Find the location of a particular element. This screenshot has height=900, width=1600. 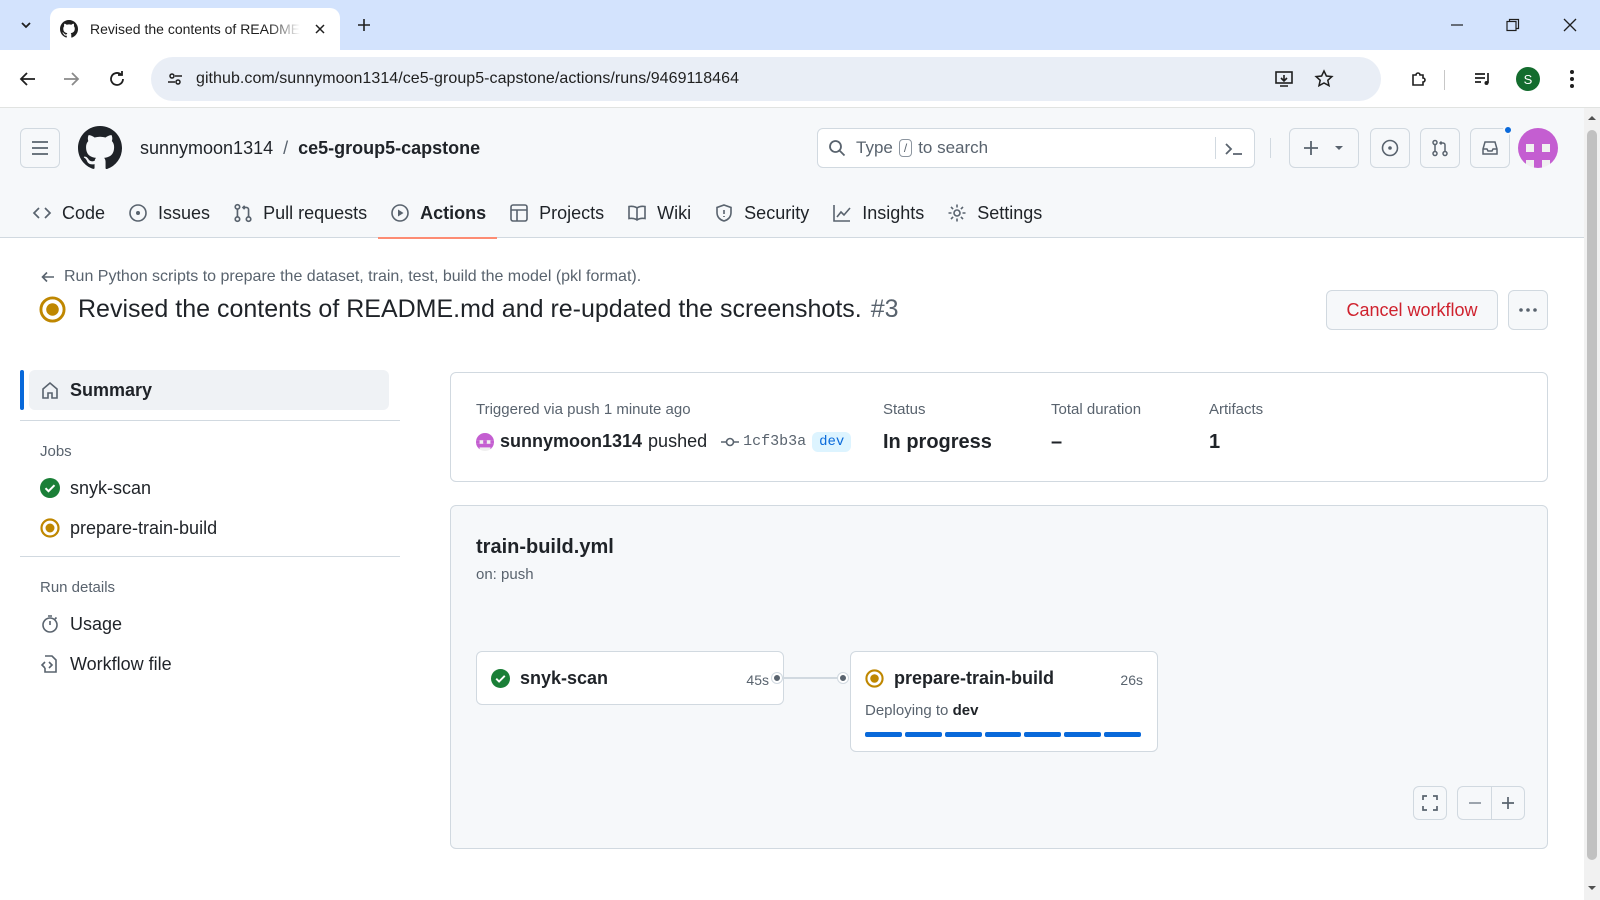

repo-owner-link: sunnymoon1314 is located at coordinates (206, 148).